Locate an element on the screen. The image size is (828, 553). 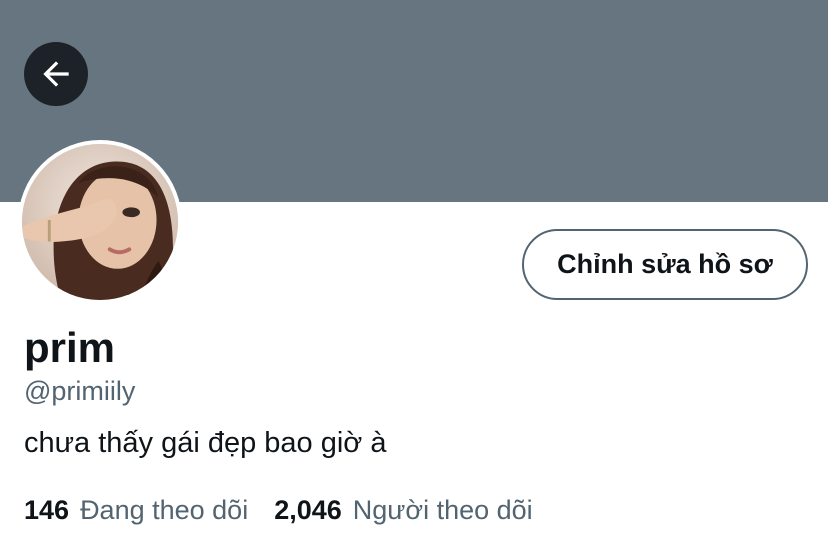
user-handle: @primiily is located at coordinates (80, 391).